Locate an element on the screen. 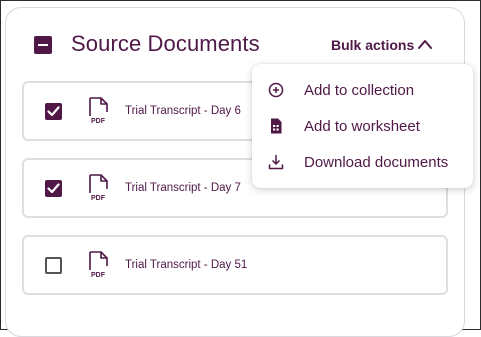 This screenshot has height=337, width=481. document-title: Trial Transcript - Day 51 is located at coordinates (186, 265).